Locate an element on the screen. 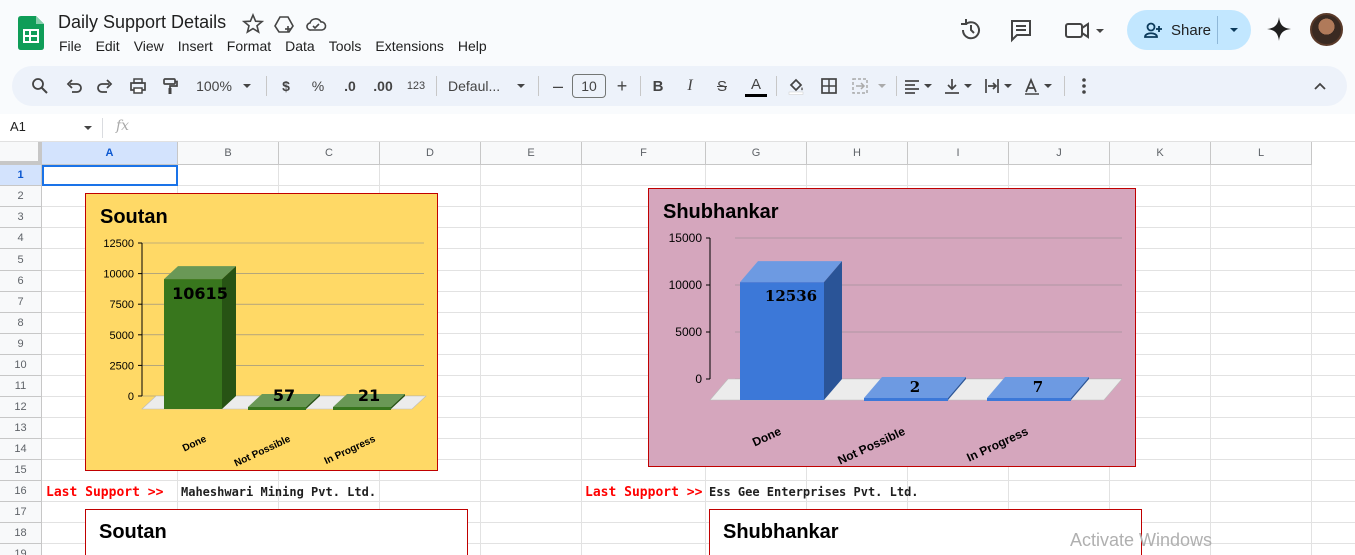 This screenshot has width=1355, height=555. last-support-value-left: Maheshwari Mining Pvt. Ltd. is located at coordinates (278, 492).